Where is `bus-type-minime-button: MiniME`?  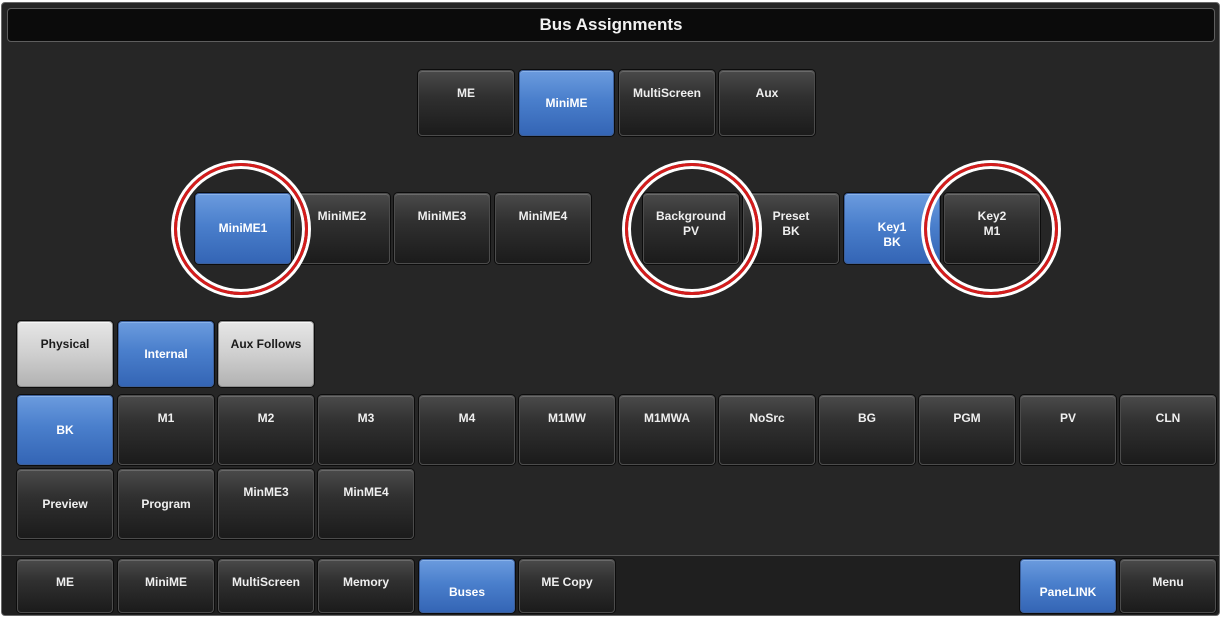 bus-type-minime-button: MiniME is located at coordinates (566, 103).